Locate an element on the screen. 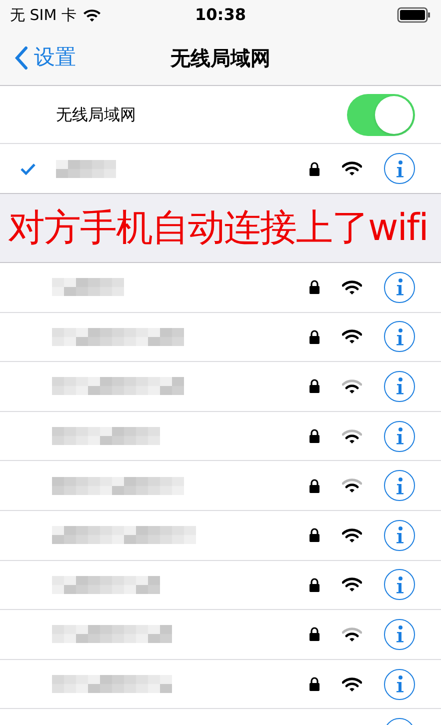 The width and height of the screenshot is (441, 725). carrier-text: 无 SIM 卡 is located at coordinates (43, 15).